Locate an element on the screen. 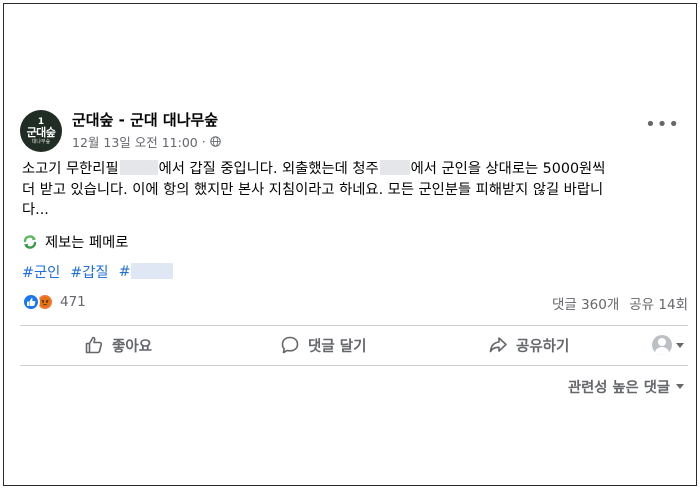 This screenshot has height=489, width=700. comment-sort-dropdown: 관련성 높은 댓글 is located at coordinates (626, 386).